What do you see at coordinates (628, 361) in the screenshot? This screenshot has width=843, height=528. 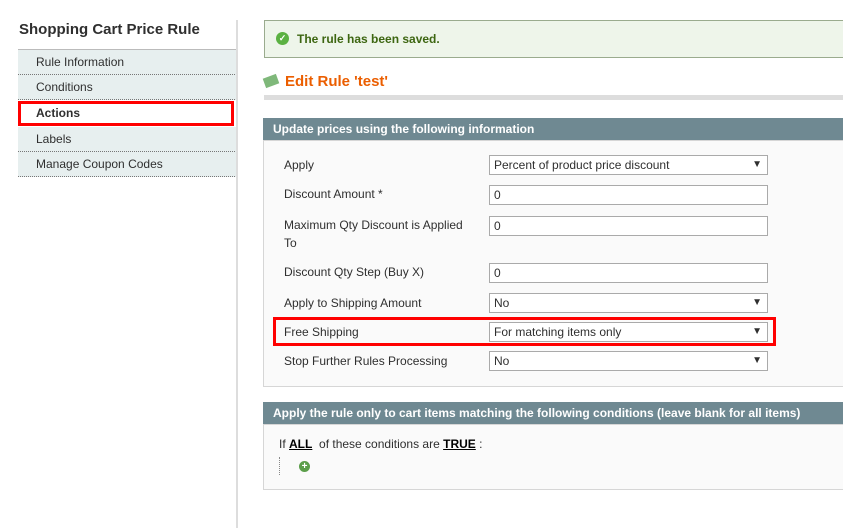 I see `stop-rules-select: No ▼` at bounding box center [628, 361].